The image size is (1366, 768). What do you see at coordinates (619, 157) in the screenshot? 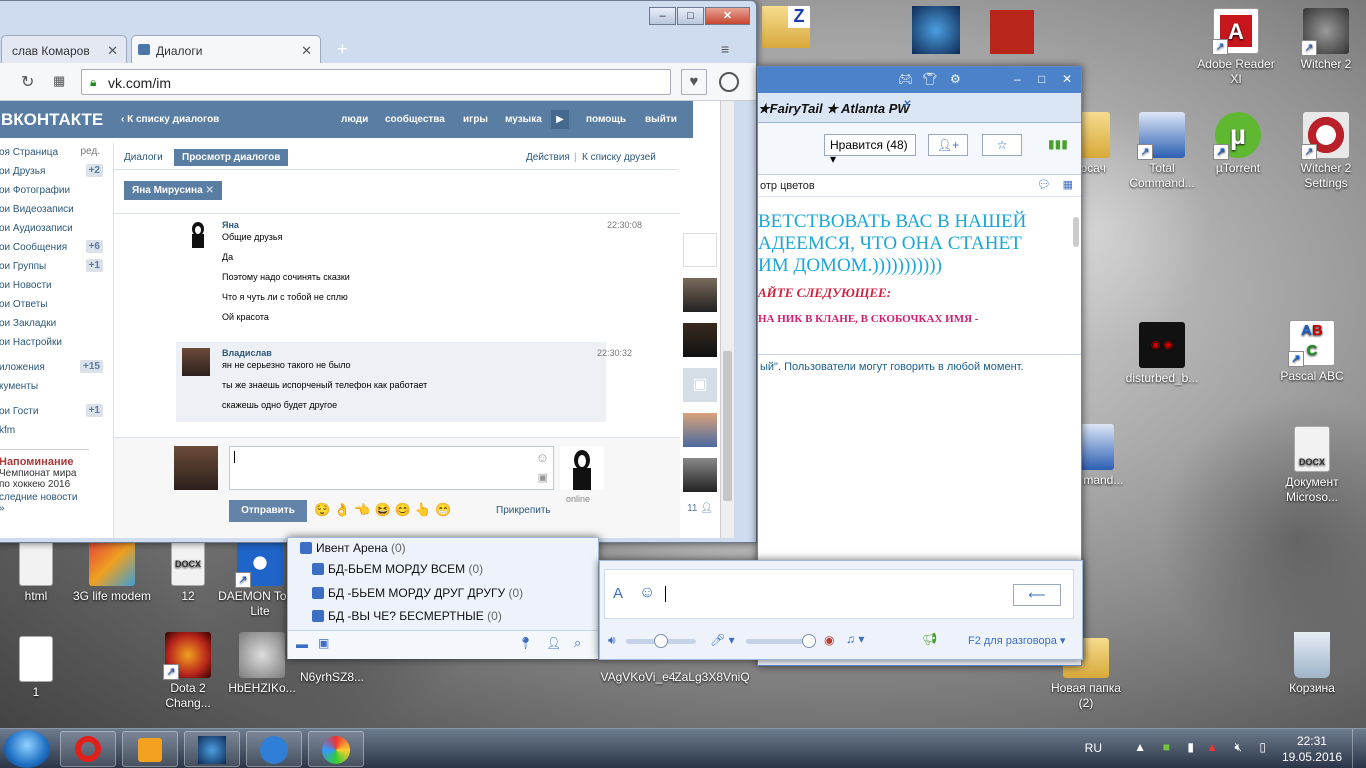
I see `friends-list-link: К списку друзей` at bounding box center [619, 157].